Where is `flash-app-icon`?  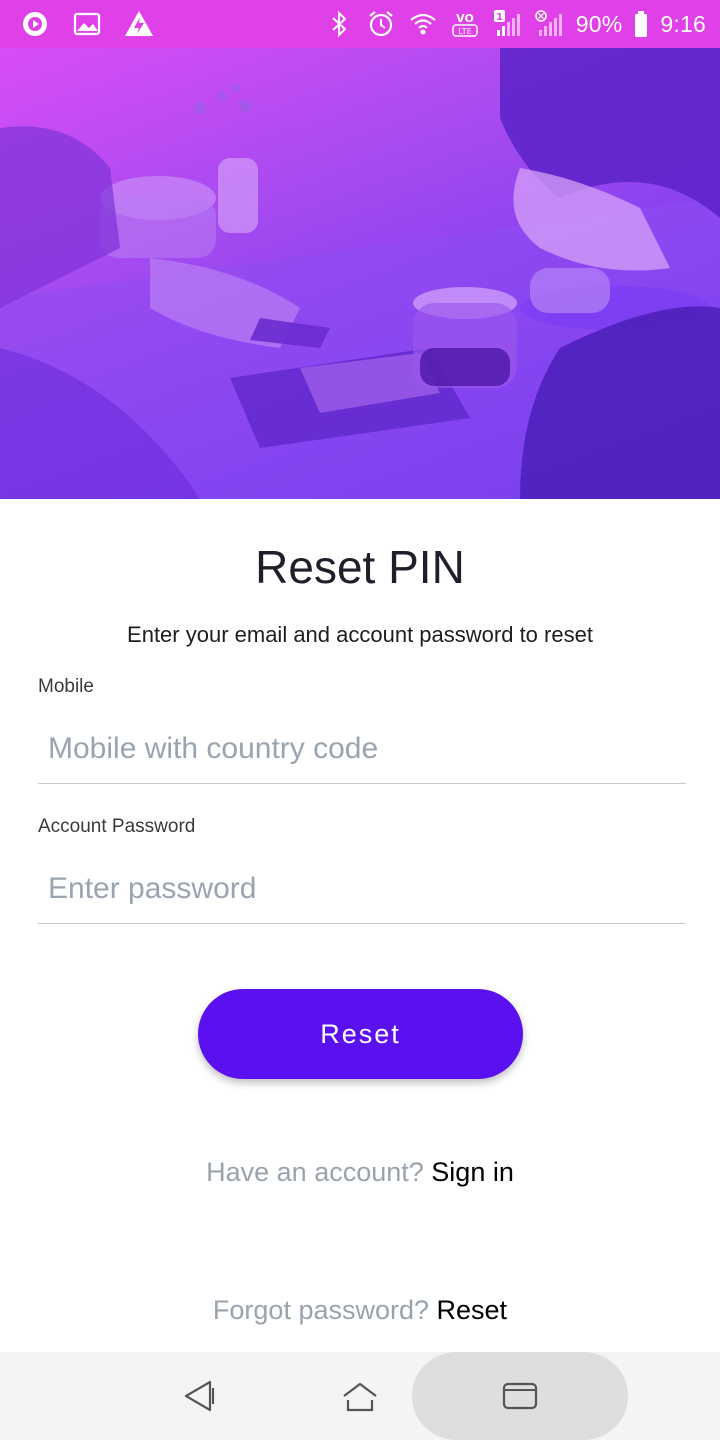
flash-app-icon is located at coordinates (139, 24).